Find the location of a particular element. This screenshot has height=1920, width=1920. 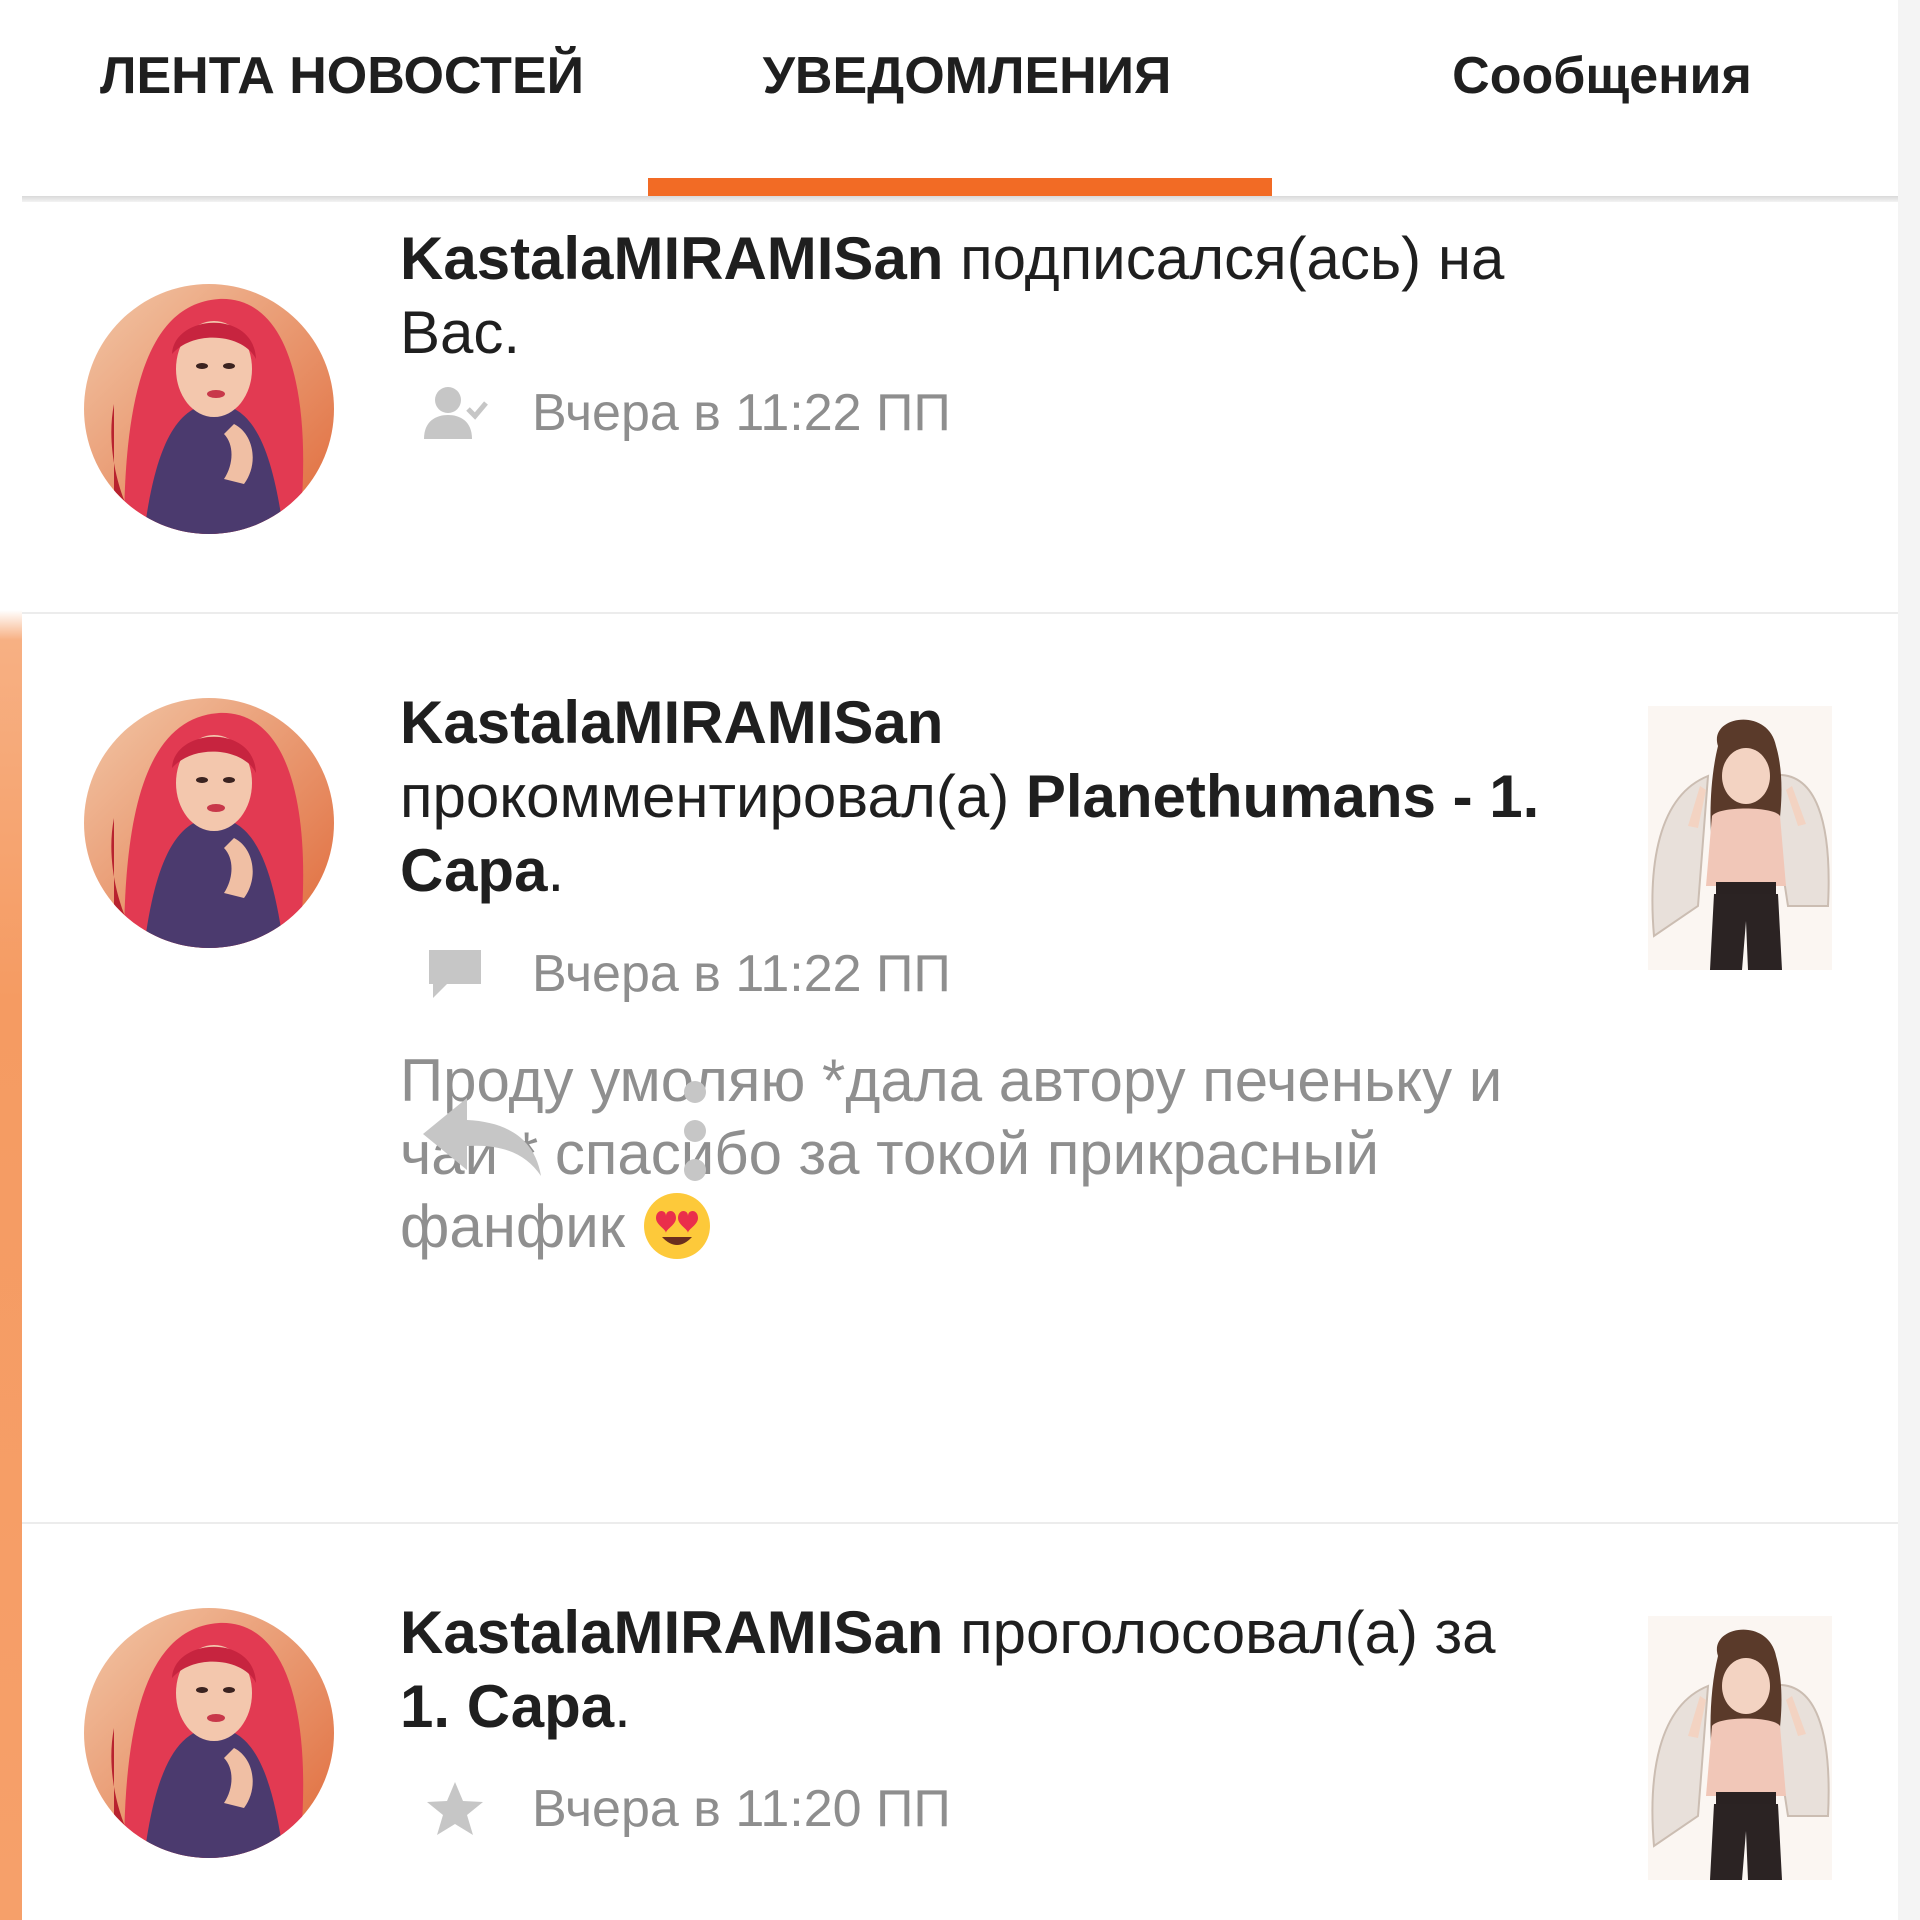

more-vertical-icon is located at coordinates (695, 1131).